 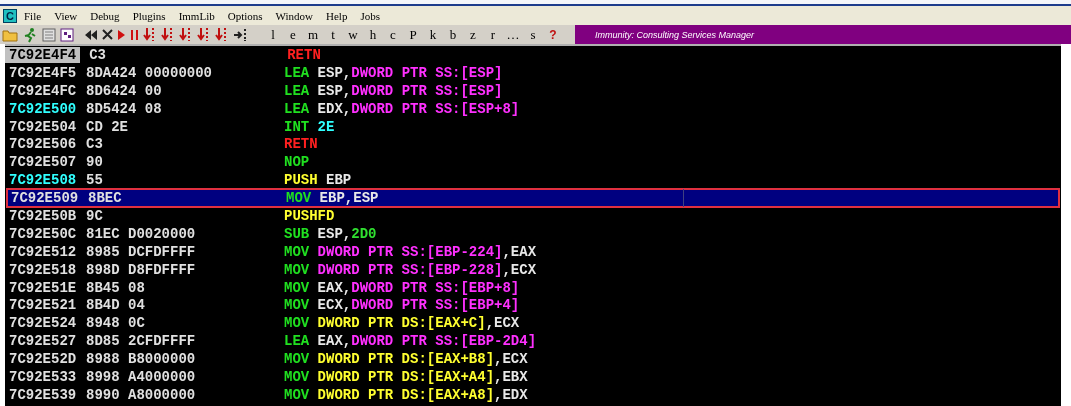 What do you see at coordinates (43, 359) in the screenshot?
I see `address-cell-text: 7C92E52D` at bounding box center [43, 359].